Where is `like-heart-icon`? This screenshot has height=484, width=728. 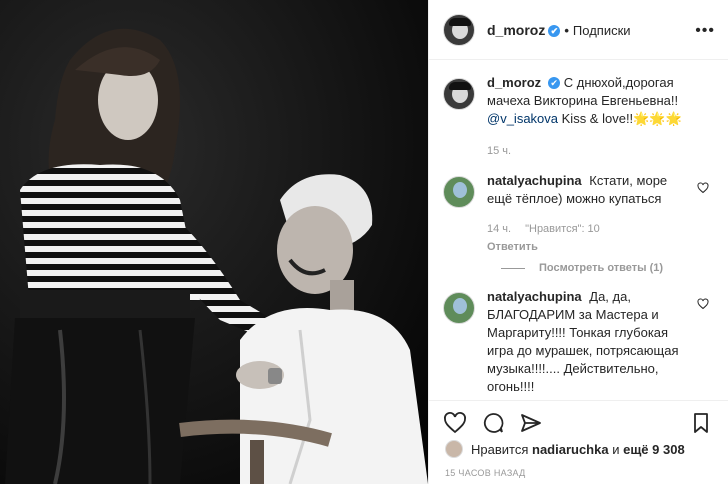 like-heart-icon is located at coordinates (455, 423).